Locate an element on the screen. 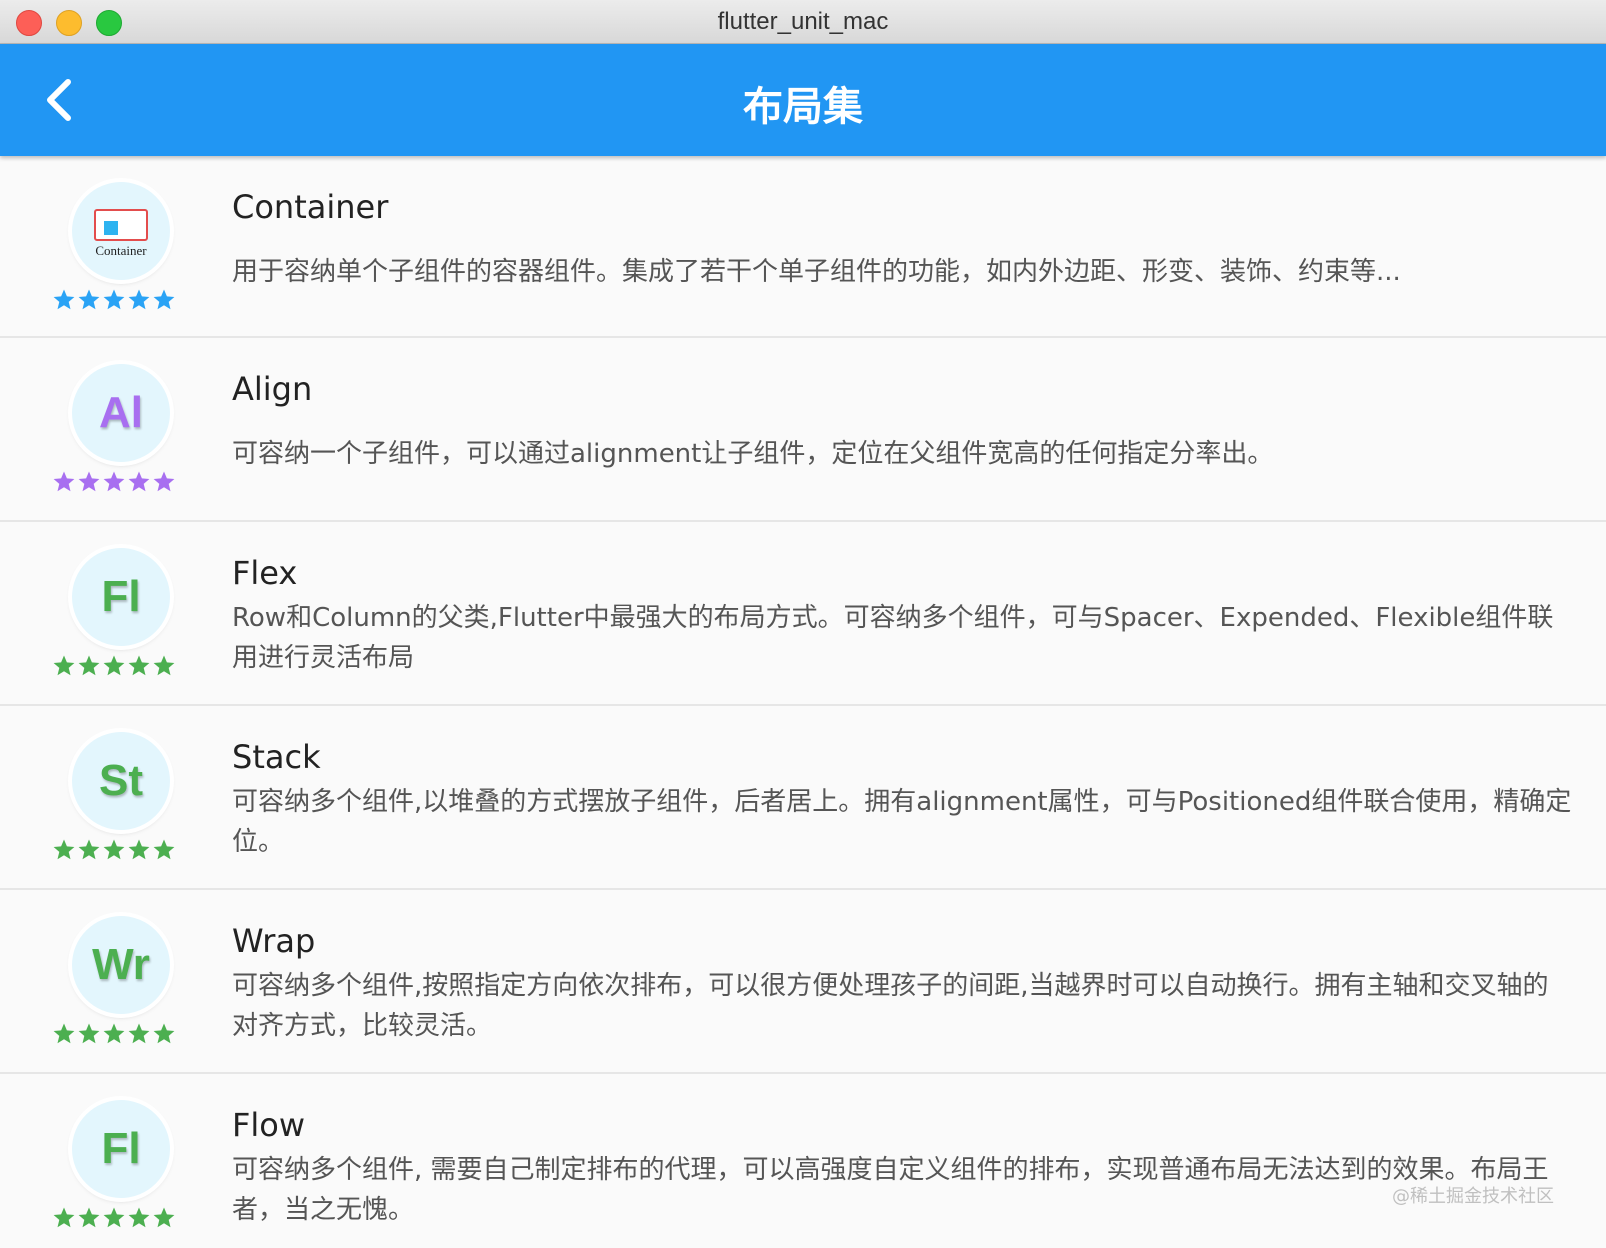 The image size is (1606, 1248). align-widget-icon: Al is located at coordinates (121, 413).